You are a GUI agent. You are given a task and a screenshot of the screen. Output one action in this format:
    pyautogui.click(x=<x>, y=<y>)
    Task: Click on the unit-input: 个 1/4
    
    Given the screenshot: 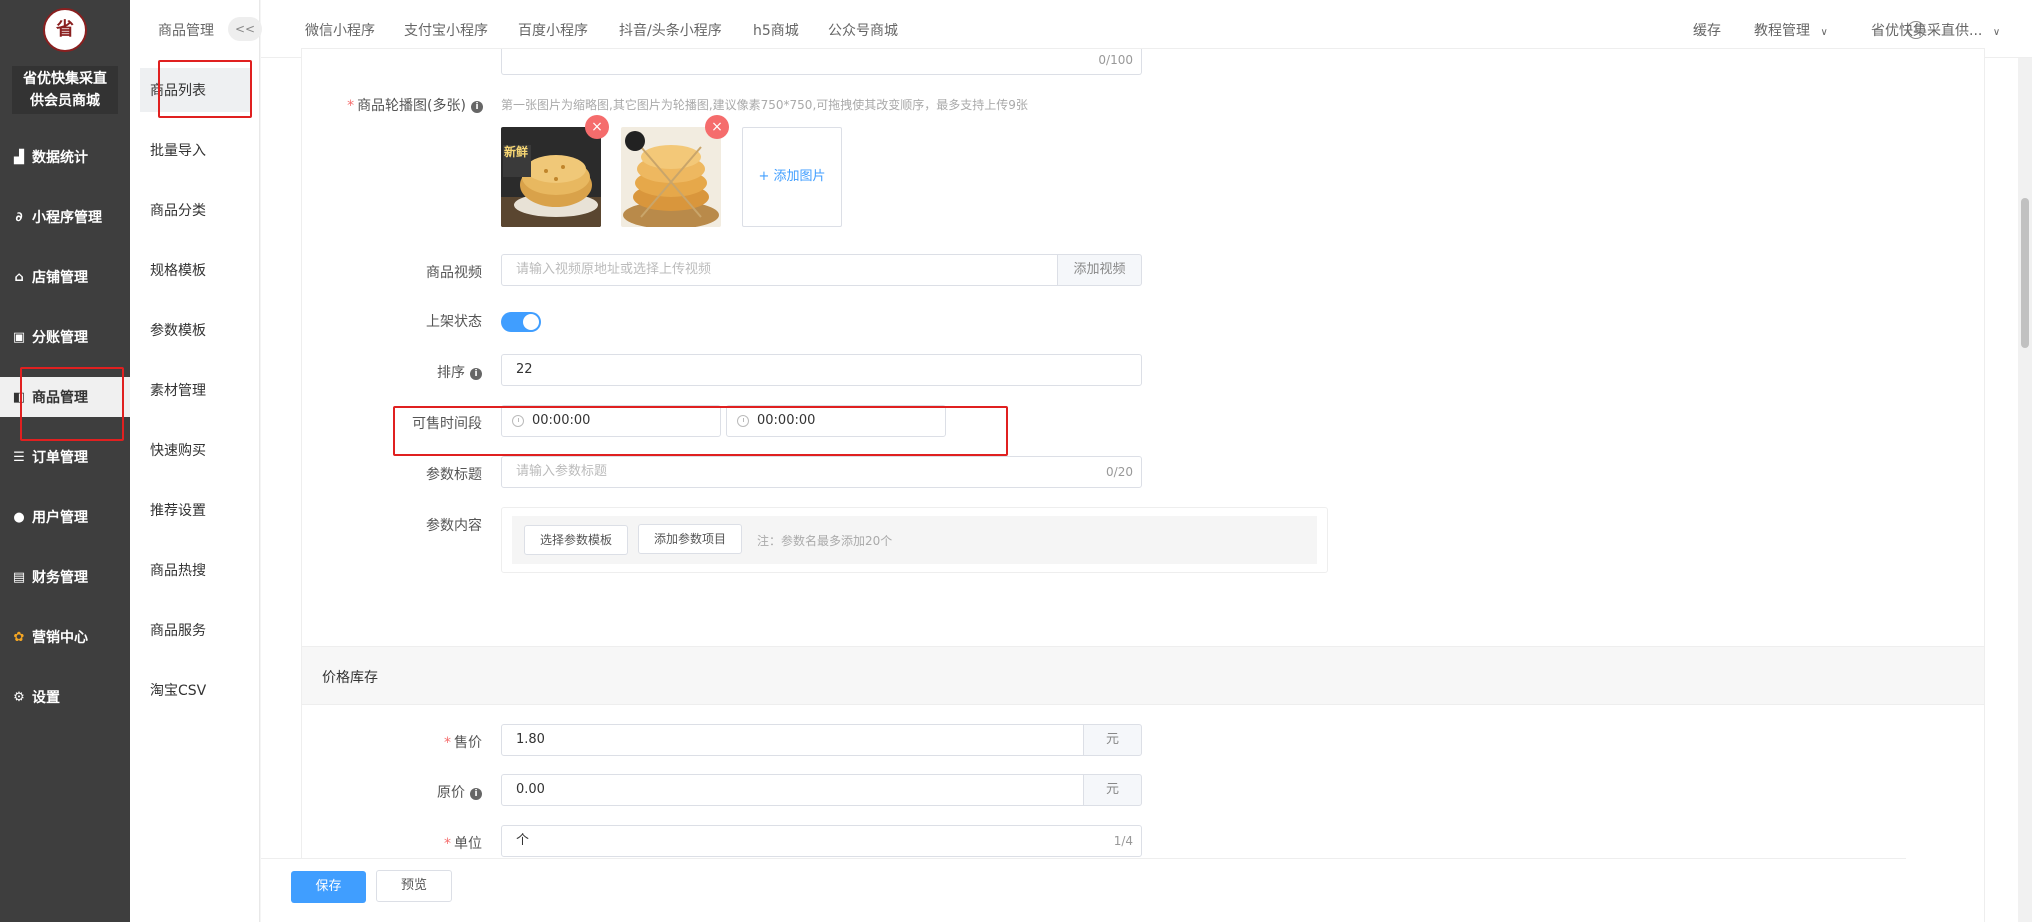 What is the action you would take?
    pyautogui.click(x=821, y=841)
    